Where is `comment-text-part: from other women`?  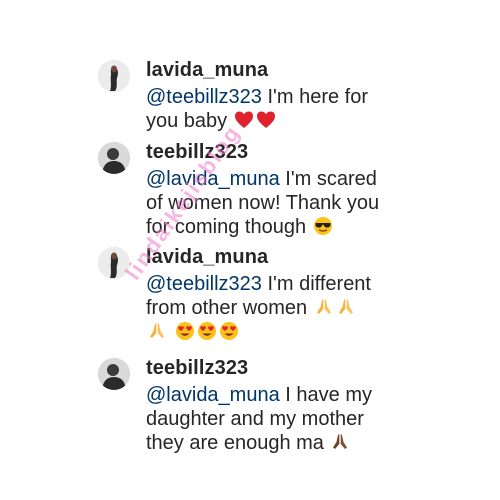 comment-text-part: from other women is located at coordinates (227, 308).